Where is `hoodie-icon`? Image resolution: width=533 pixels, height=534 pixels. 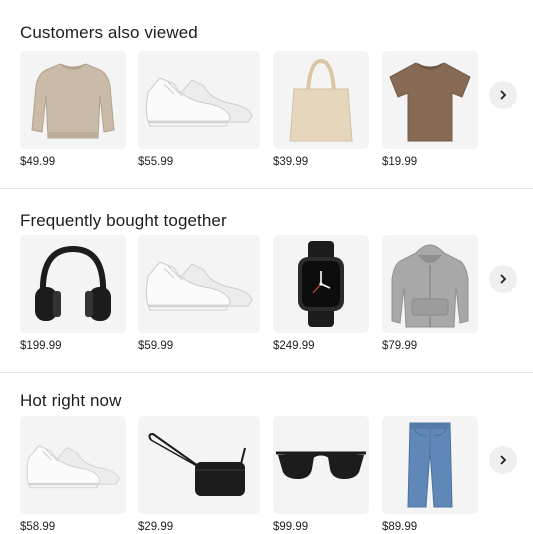
hoodie-icon is located at coordinates (430, 284).